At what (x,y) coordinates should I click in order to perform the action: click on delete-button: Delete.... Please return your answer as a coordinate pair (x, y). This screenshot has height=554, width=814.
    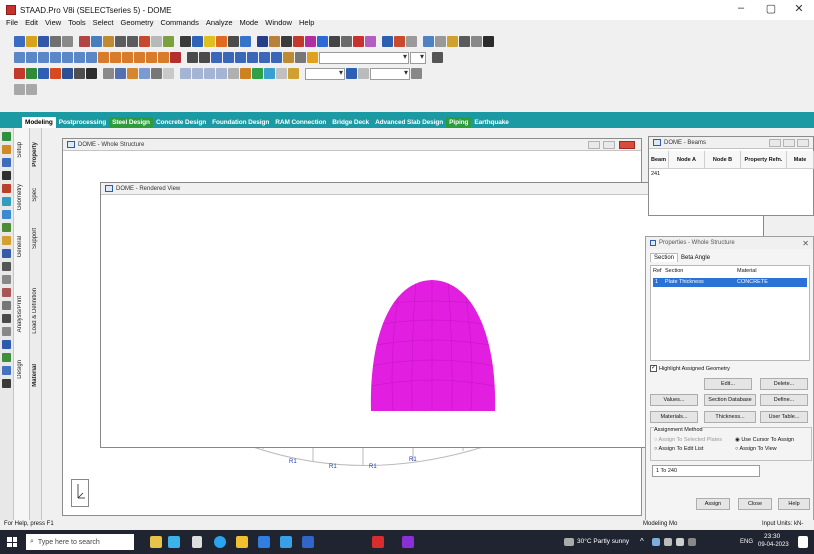
    Looking at the image, I should click on (784, 384).